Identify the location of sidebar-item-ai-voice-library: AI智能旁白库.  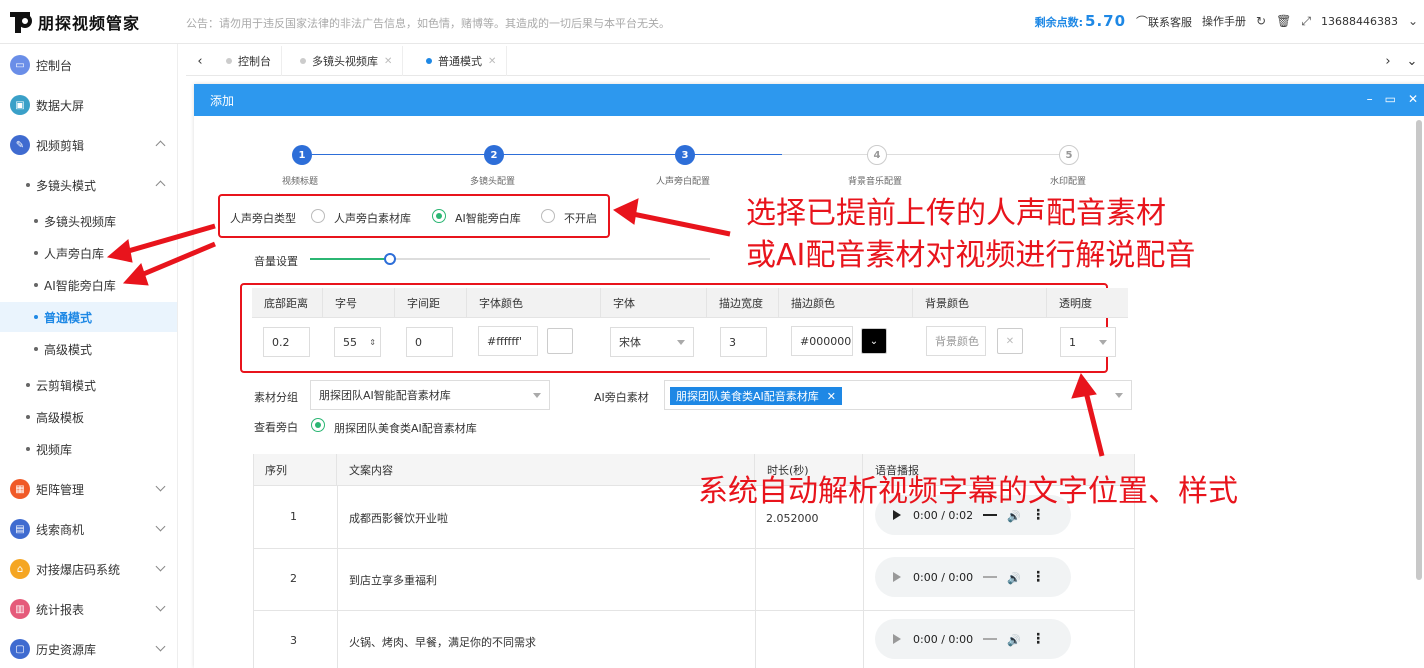
(88, 285).